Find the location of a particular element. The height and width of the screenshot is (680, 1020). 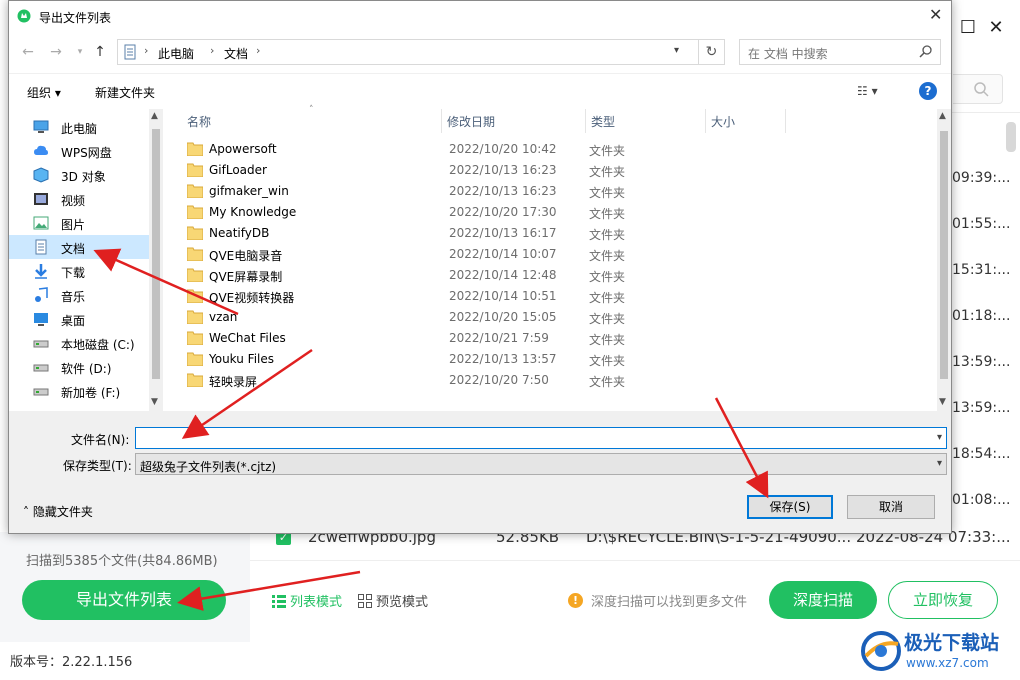

nav-scrollbar: ▲ ▼ is located at coordinates (156, 260).